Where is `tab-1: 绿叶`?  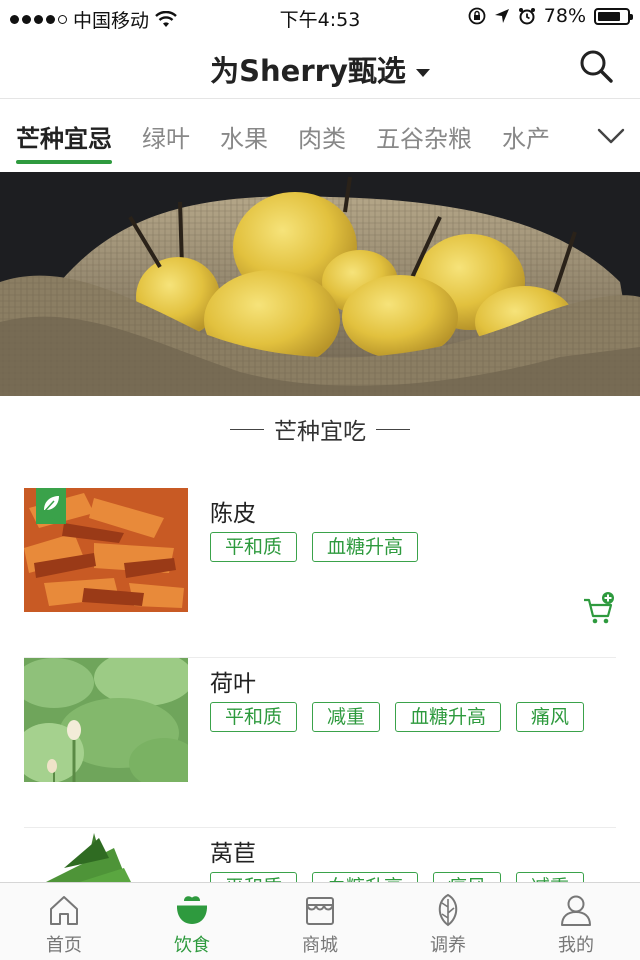 tab-1: 绿叶 is located at coordinates (166, 141).